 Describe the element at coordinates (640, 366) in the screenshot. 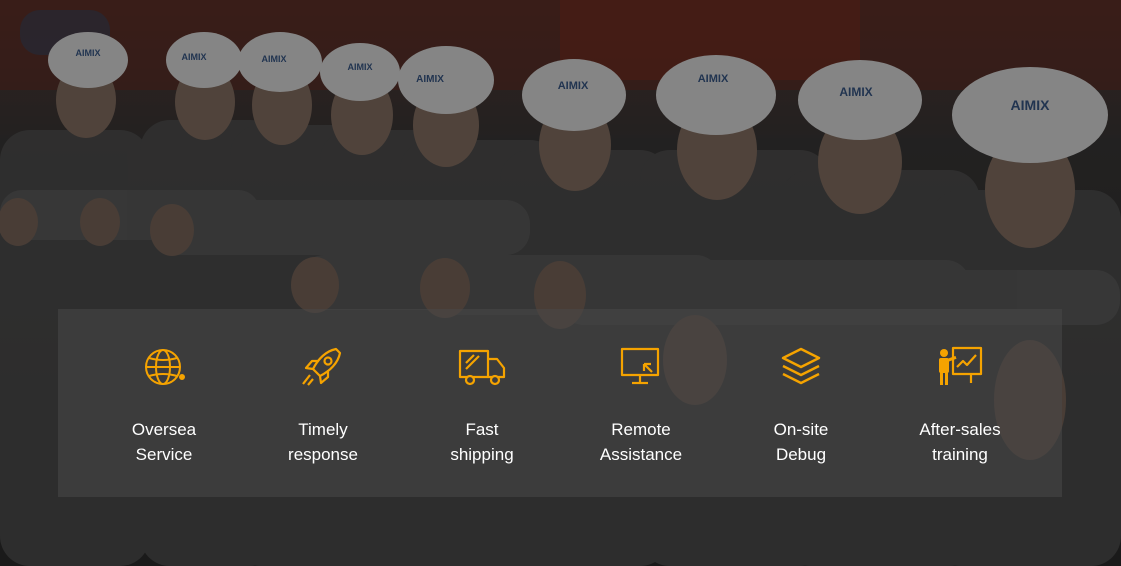

I see `monitor-icon` at that location.